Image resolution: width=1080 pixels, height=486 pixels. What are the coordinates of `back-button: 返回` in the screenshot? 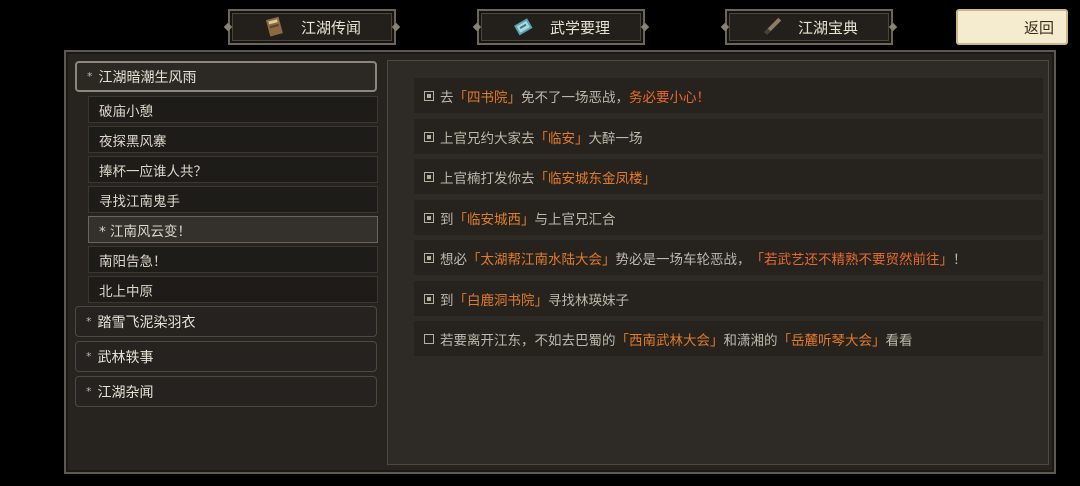 It's located at (1012, 27).